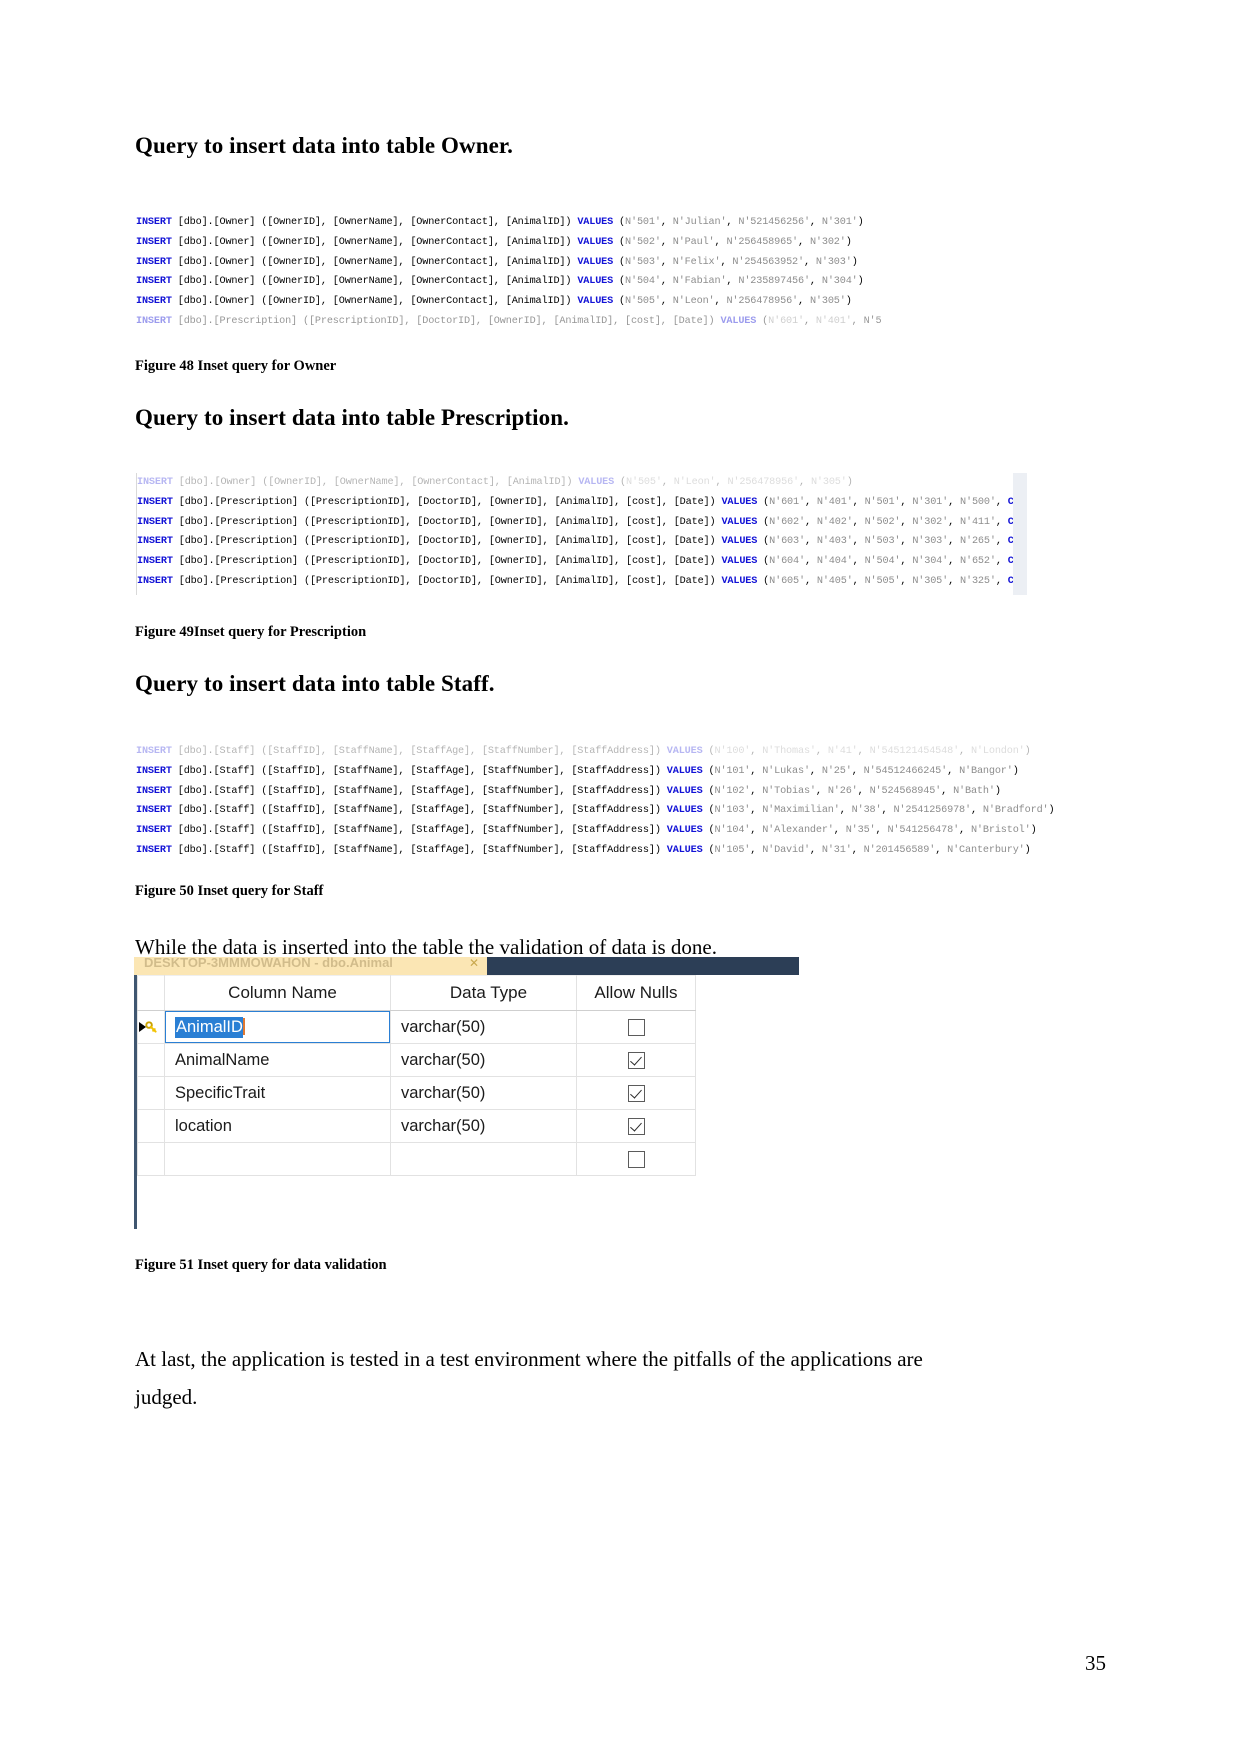 This screenshot has height=1754, width=1241. I want to click on cell-data-type, so click(483, 1159).